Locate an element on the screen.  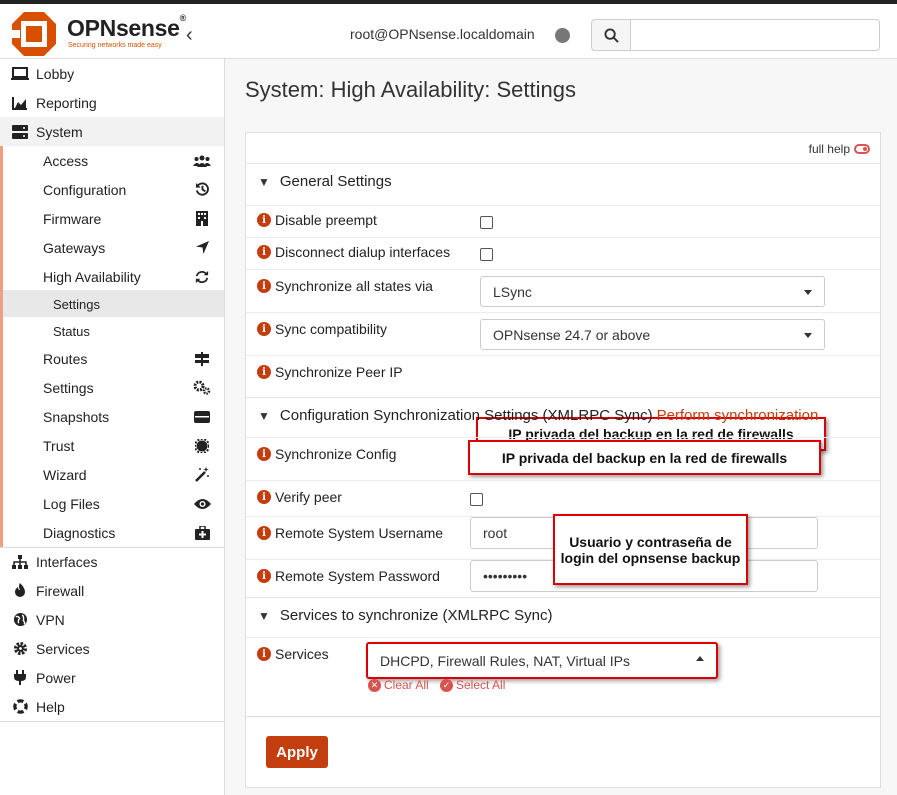
sidebar-item-high-availability: High Availability is located at coordinates (112, 276).